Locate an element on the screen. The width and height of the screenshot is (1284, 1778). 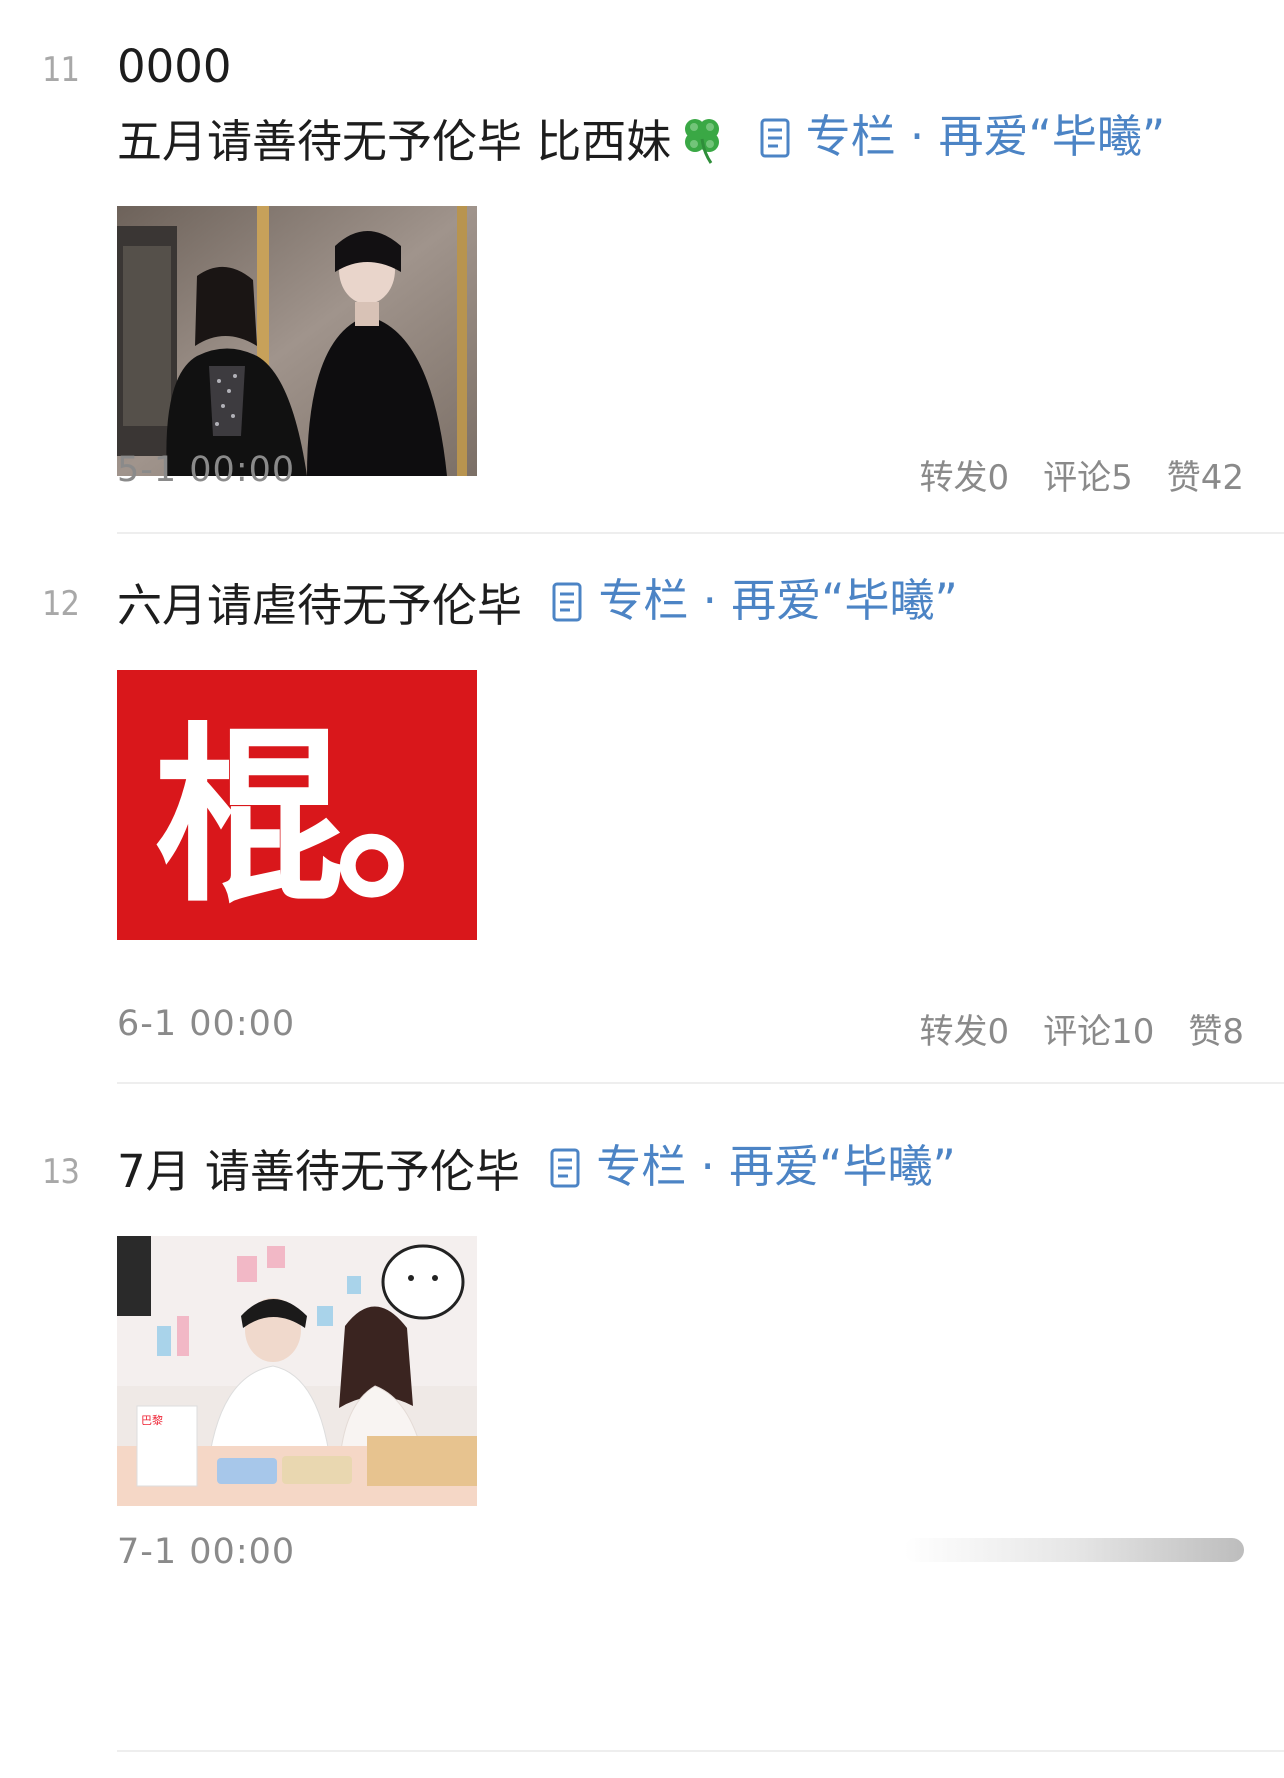
post-date: 6-1 00:00 is located at coordinates (206, 1024).